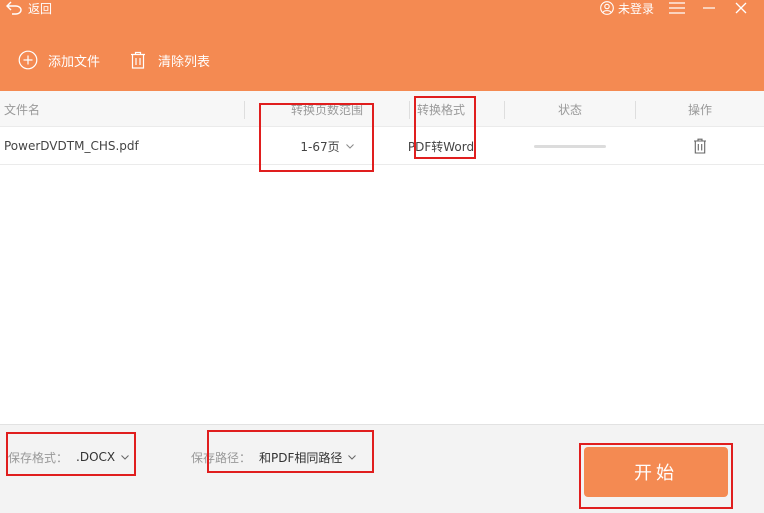 Image resolution: width=764 pixels, height=513 pixels. I want to click on add-file-label: 添加文件, so click(74, 62).